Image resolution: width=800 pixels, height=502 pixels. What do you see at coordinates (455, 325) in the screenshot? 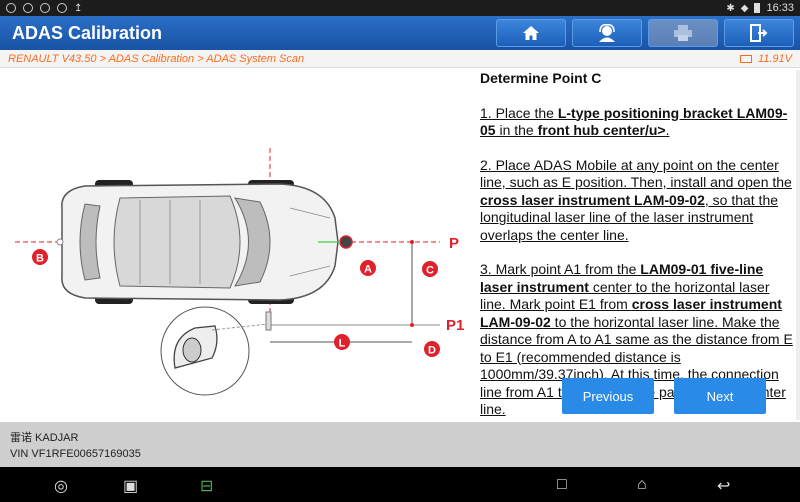
I see `label-p1: P1` at bounding box center [455, 325].